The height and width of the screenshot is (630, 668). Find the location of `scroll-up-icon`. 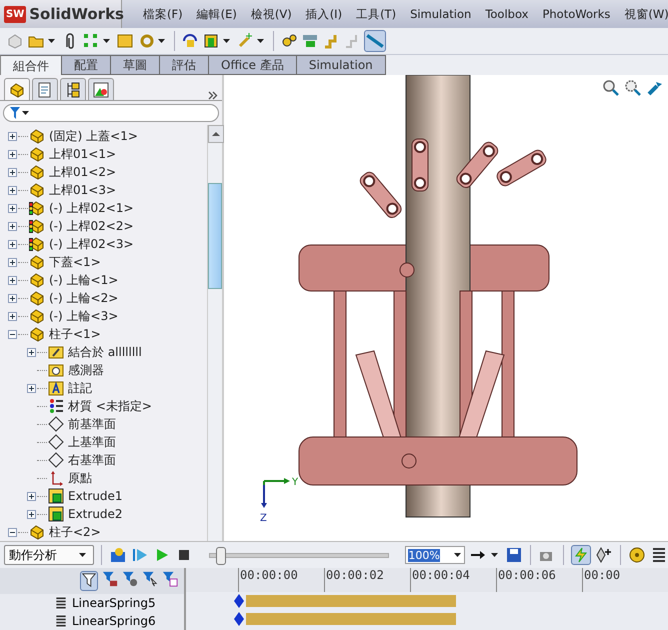

scroll-up-icon is located at coordinates (216, 134).